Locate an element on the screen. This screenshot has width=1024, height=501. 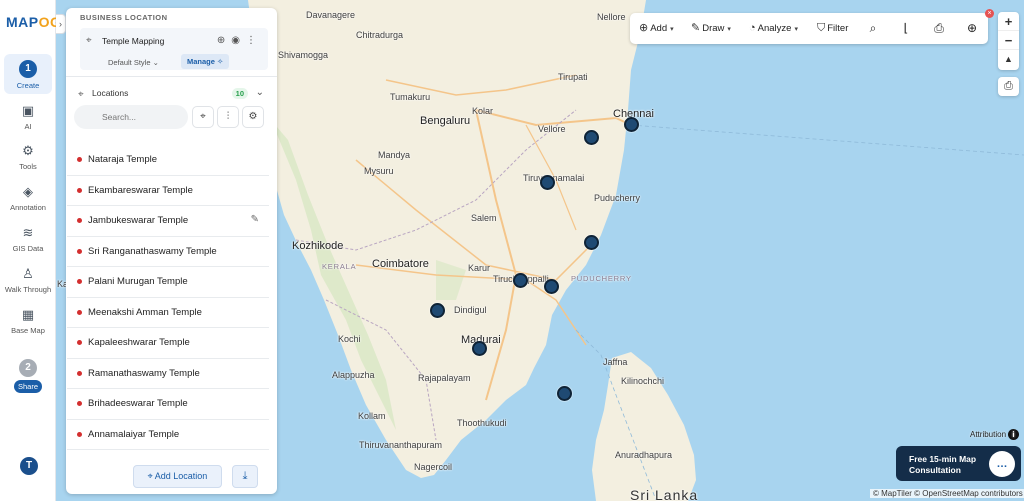
list-item: Meenakshi Amman Temple is located at coordinates (168, 313).